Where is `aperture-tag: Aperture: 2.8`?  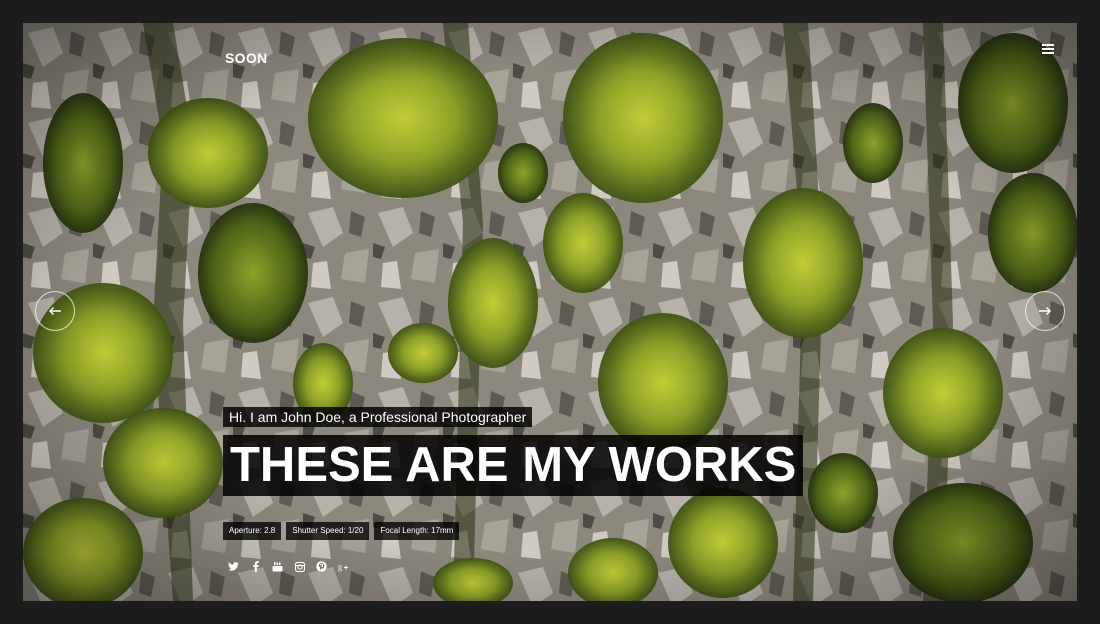
aperture-tag: Aperture: 2.8 is located at coordinates (252, 531).